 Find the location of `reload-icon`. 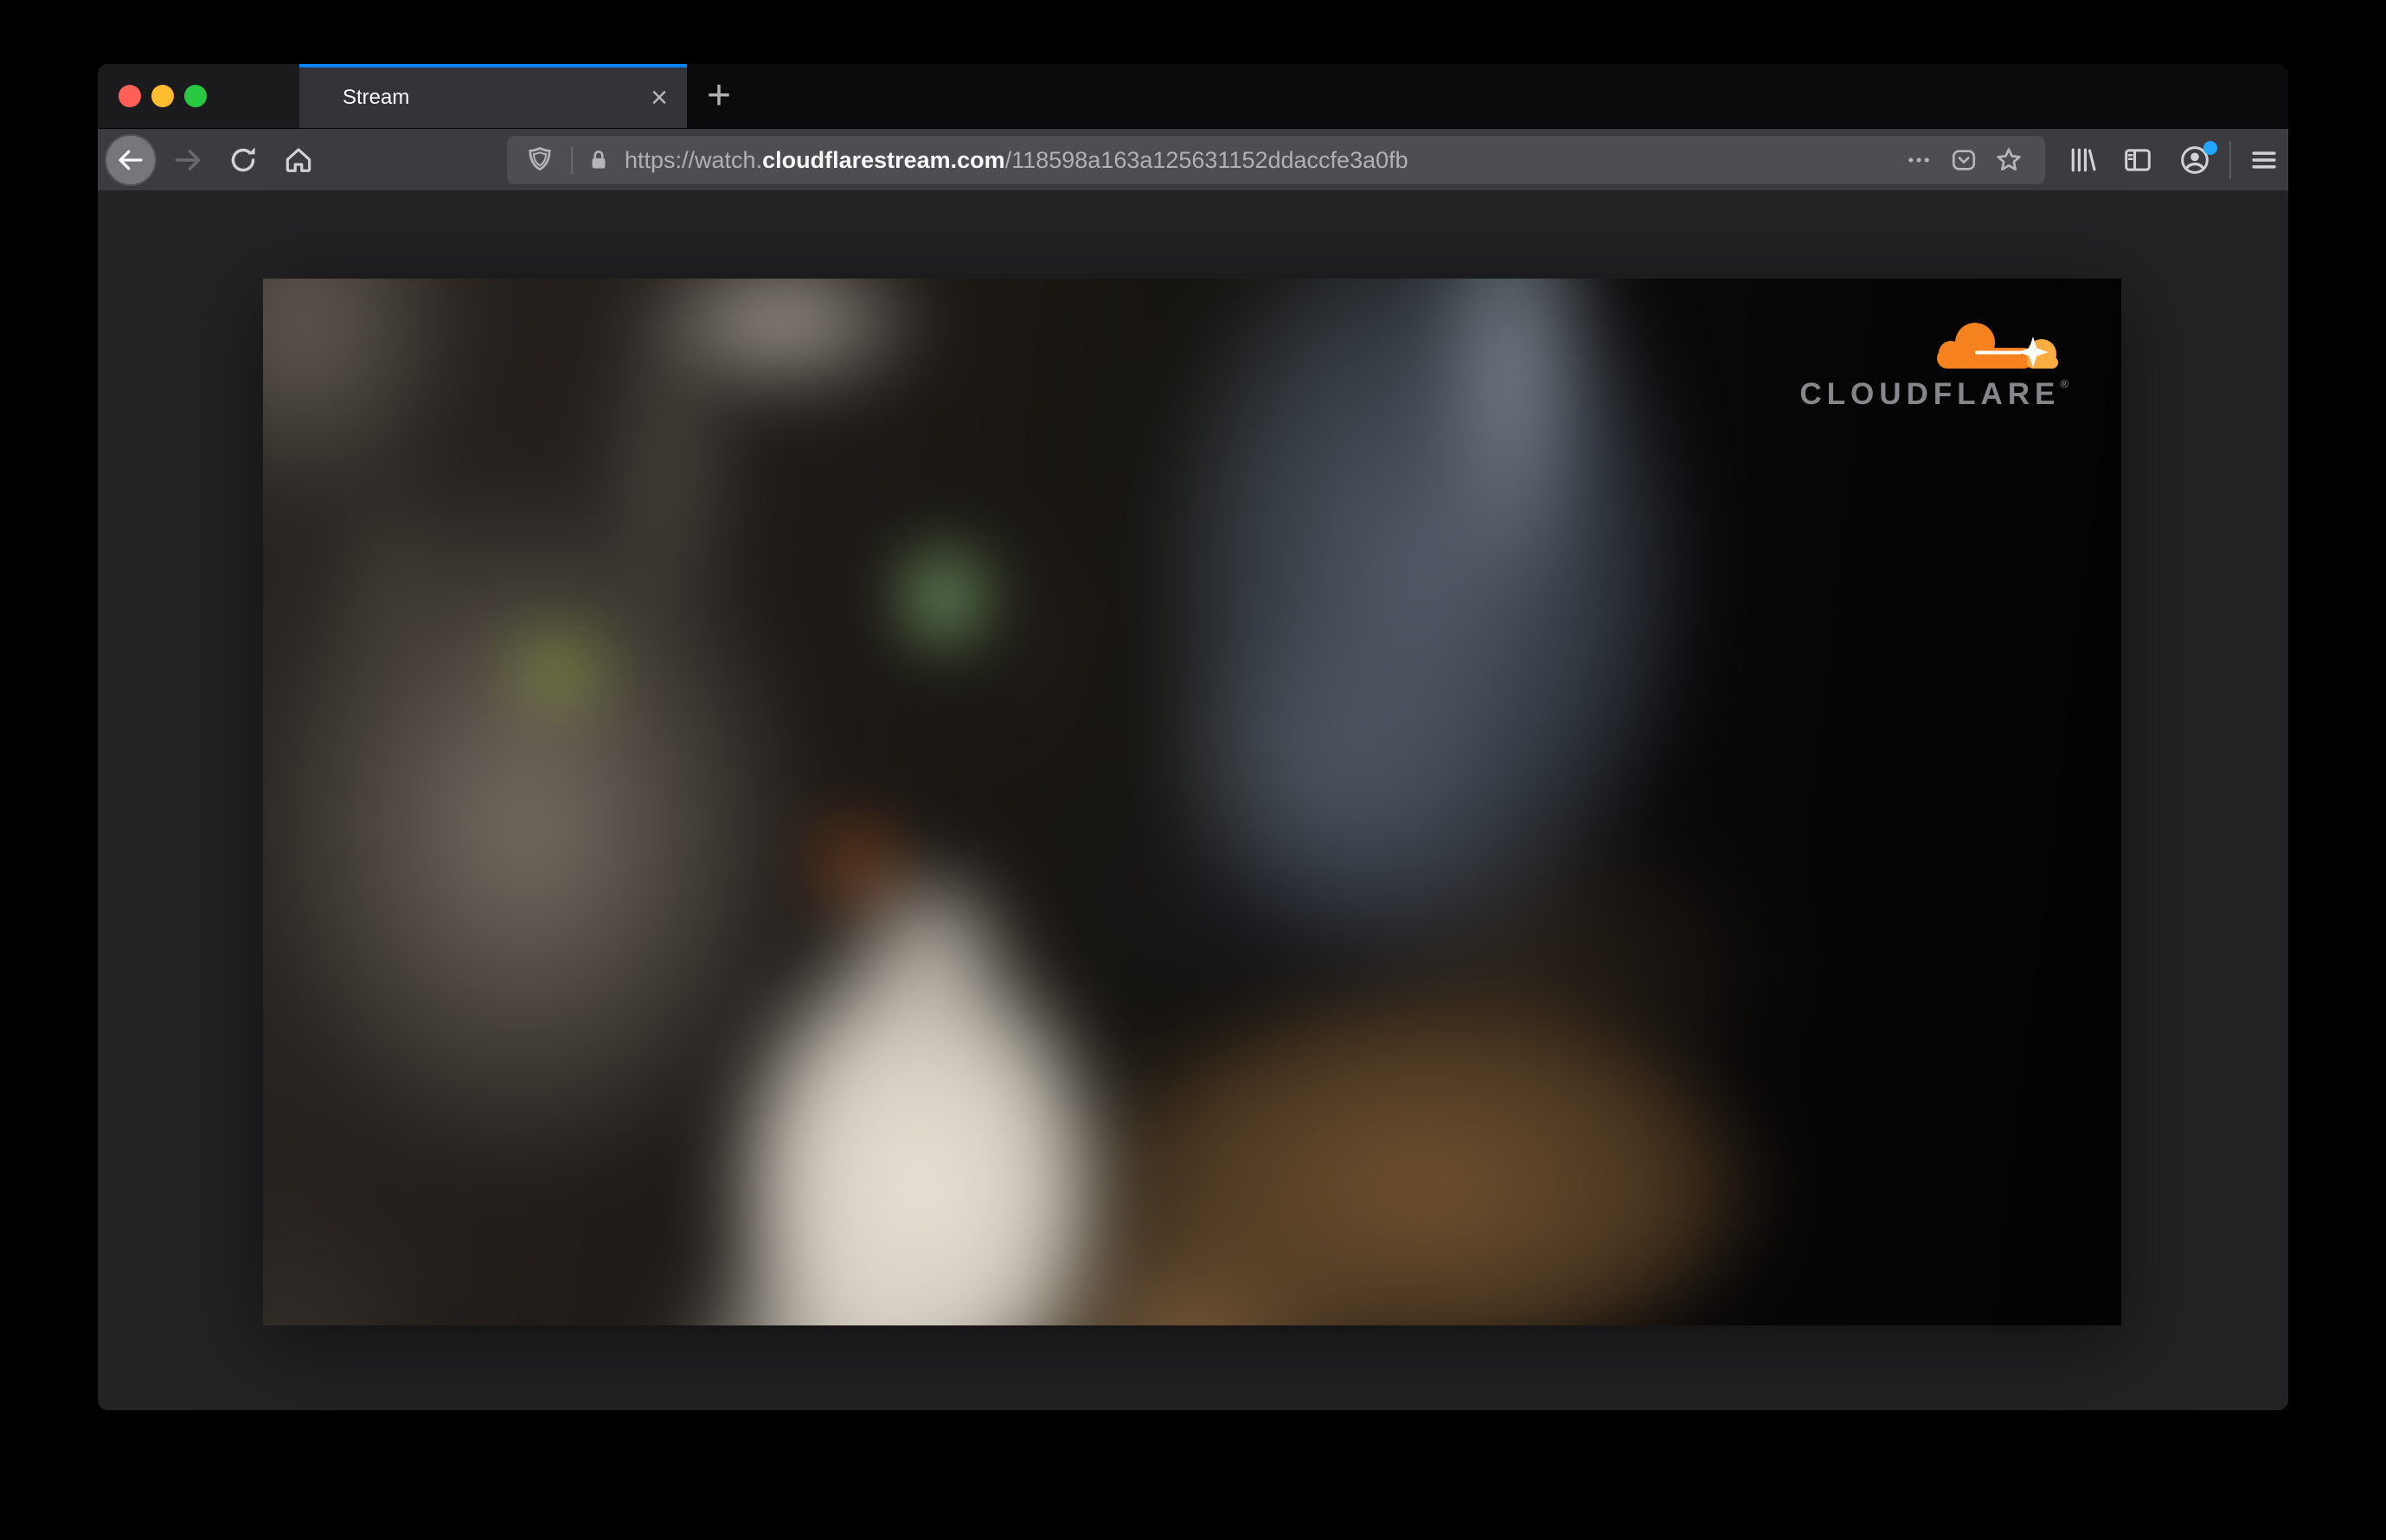

reload-icon is located at coordinates (243, 159).